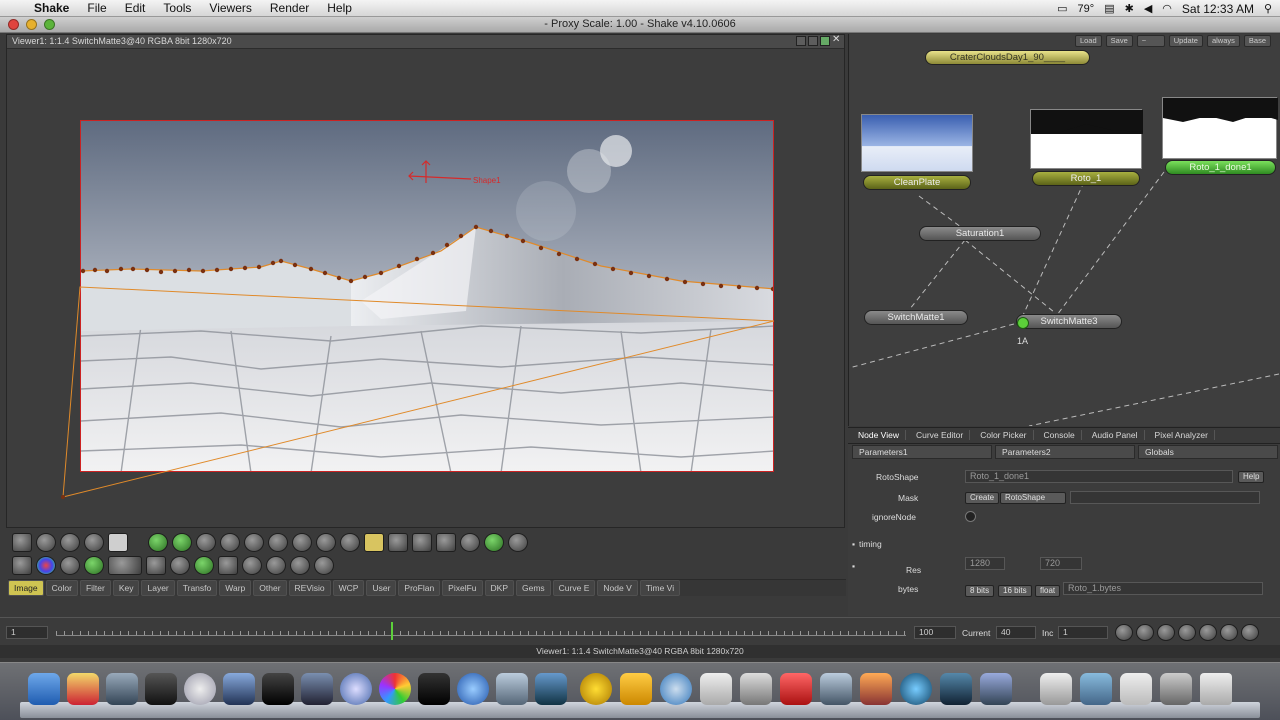  I want to click on tab-audio-panel: Audio Panel, so click(1115, 434).